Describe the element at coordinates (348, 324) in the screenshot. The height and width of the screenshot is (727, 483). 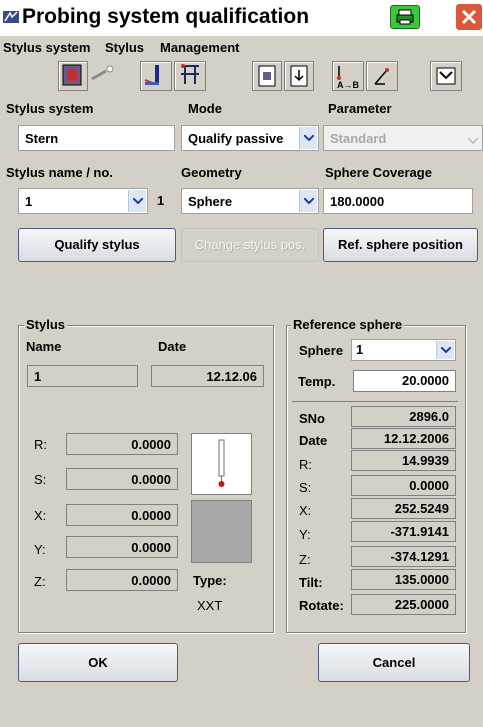
I see `reference-sphere-title: Reference sphere` at that location.